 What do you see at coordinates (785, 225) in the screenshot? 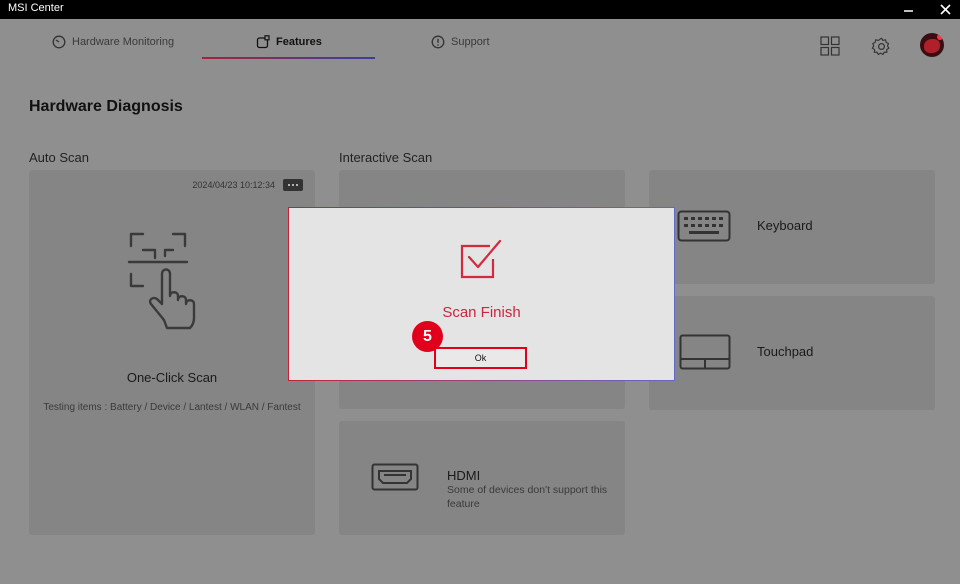
I see `keyboard-label: Keyboard` at bounding box center [785, 225].